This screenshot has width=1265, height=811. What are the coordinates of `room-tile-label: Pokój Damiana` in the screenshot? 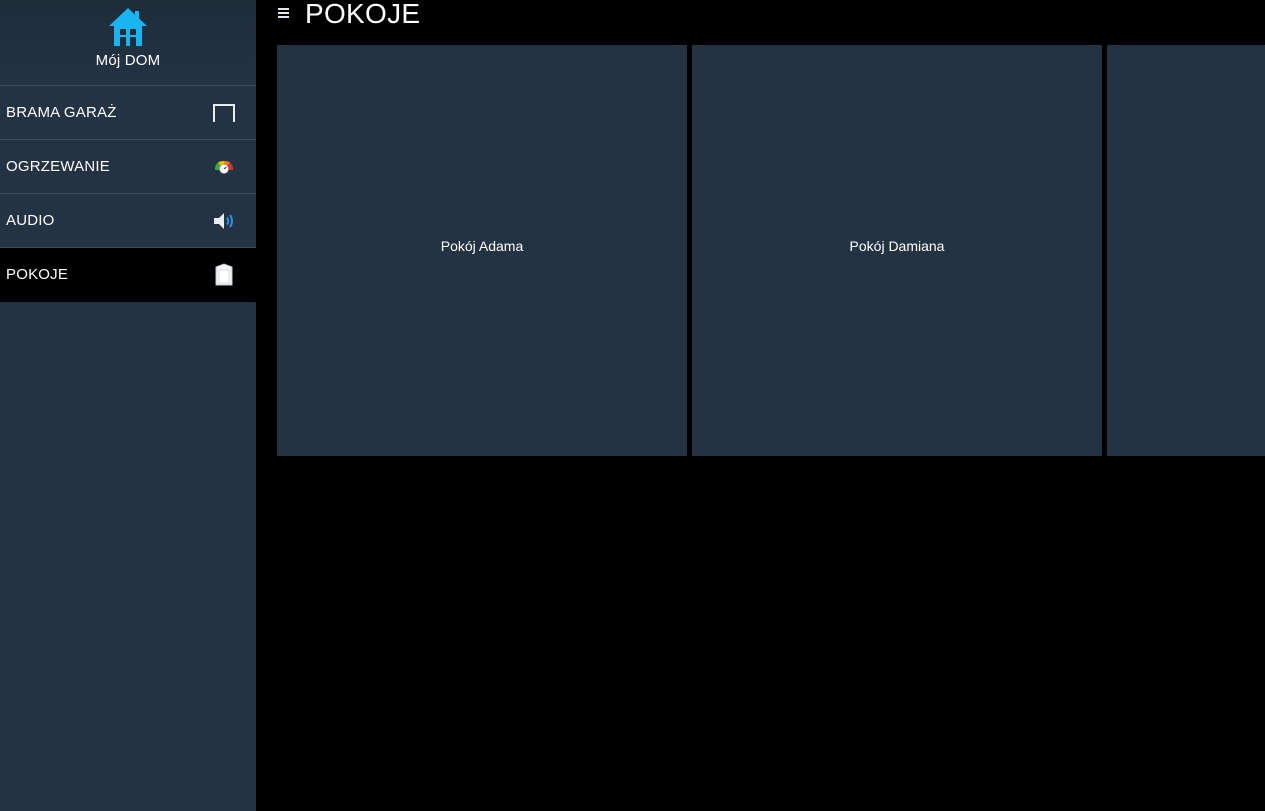 It's located at (897, 245).